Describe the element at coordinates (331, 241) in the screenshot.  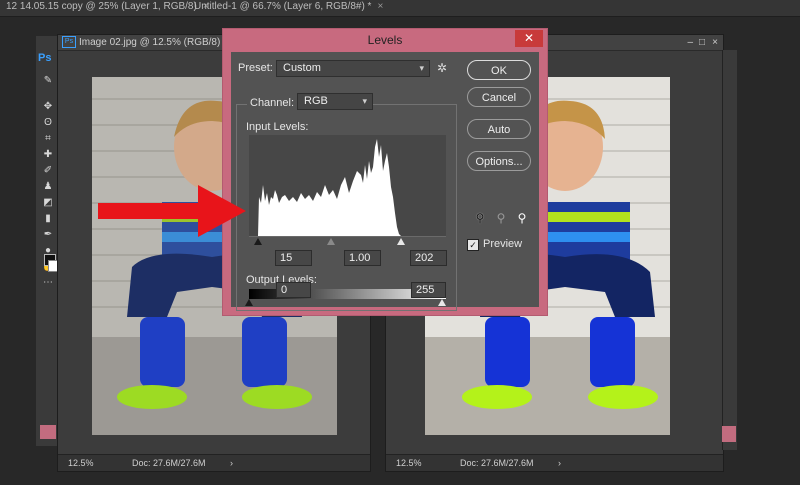
I see `input-gamma-slider` at that location.